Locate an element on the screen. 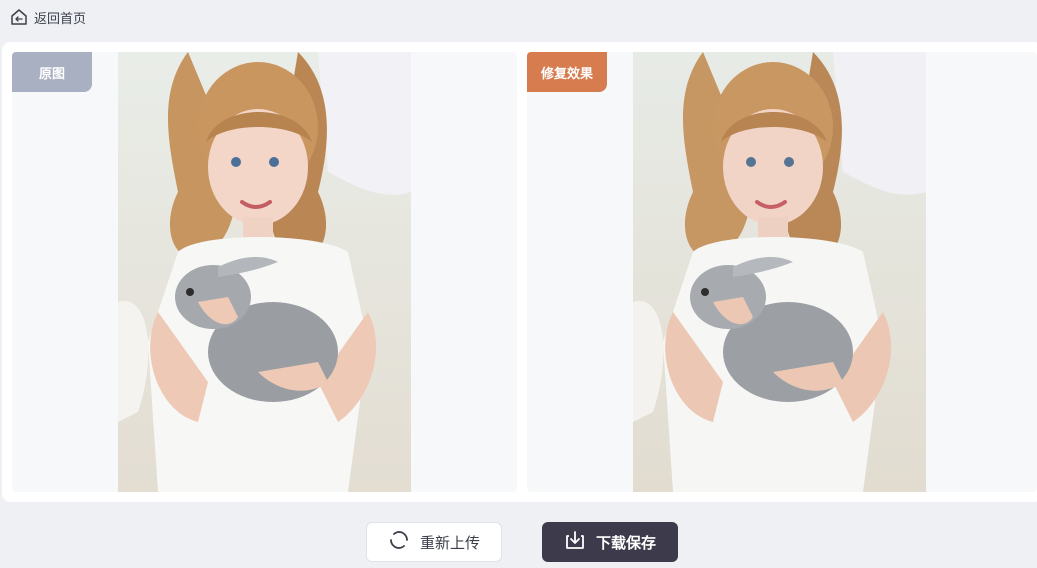  download-label: 下载保存 is located at coordinates (625, 542).